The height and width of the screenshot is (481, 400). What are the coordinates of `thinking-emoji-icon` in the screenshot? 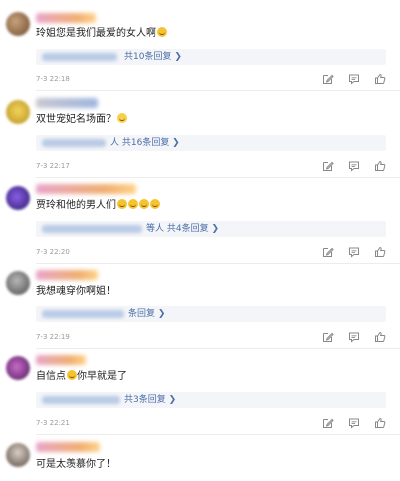 It's located at (121, 118).